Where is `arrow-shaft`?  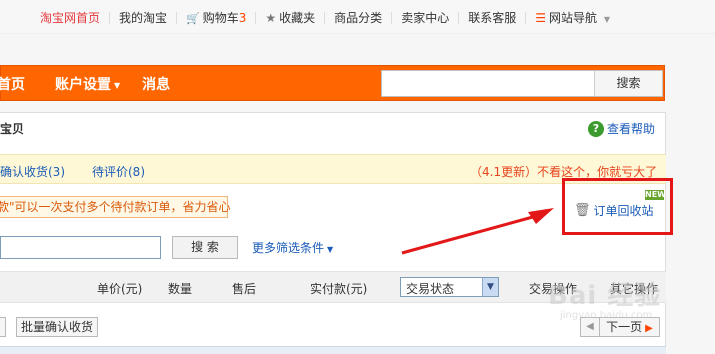
arrow-shaft is located at coordinates (471, 234).